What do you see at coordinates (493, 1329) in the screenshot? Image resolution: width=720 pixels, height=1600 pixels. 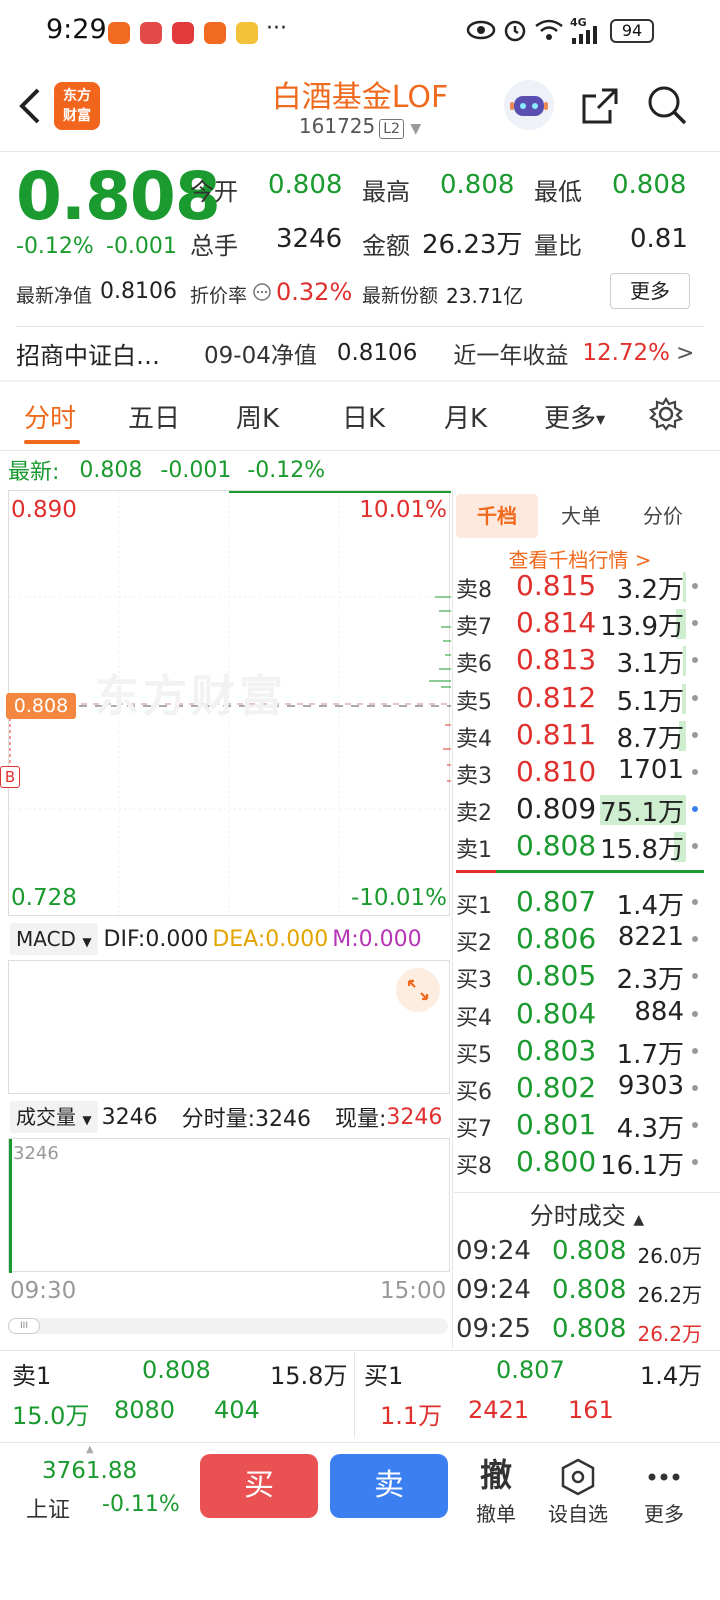 I see `tick-time: 09:25` at bounding box center [493, 1329].